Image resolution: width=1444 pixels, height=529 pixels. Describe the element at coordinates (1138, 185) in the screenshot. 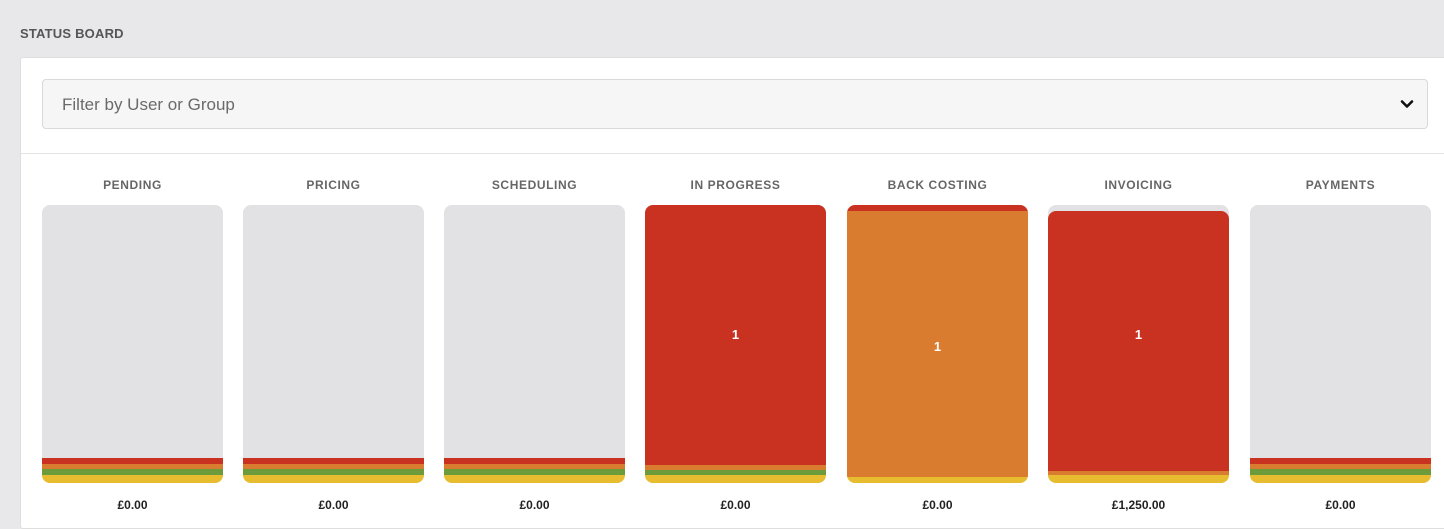

I see `column-label: INVOICING` at that location.